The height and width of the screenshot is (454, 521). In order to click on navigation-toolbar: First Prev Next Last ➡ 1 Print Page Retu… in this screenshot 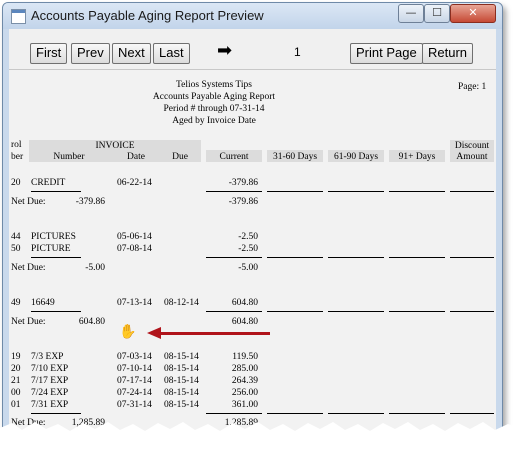, I will do `click(252, 49)`.